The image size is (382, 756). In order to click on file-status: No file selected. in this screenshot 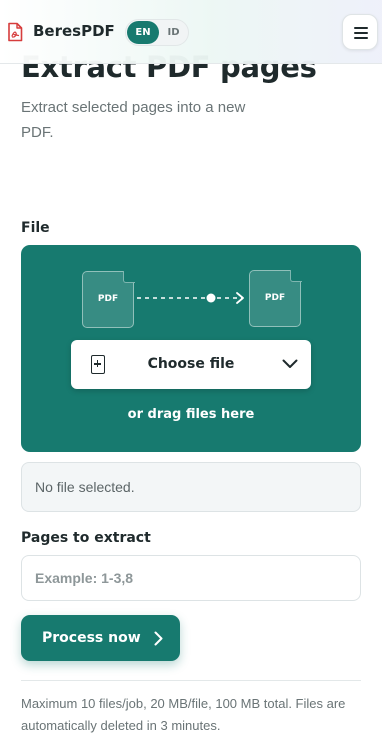, I will do `click(191, 487)`.